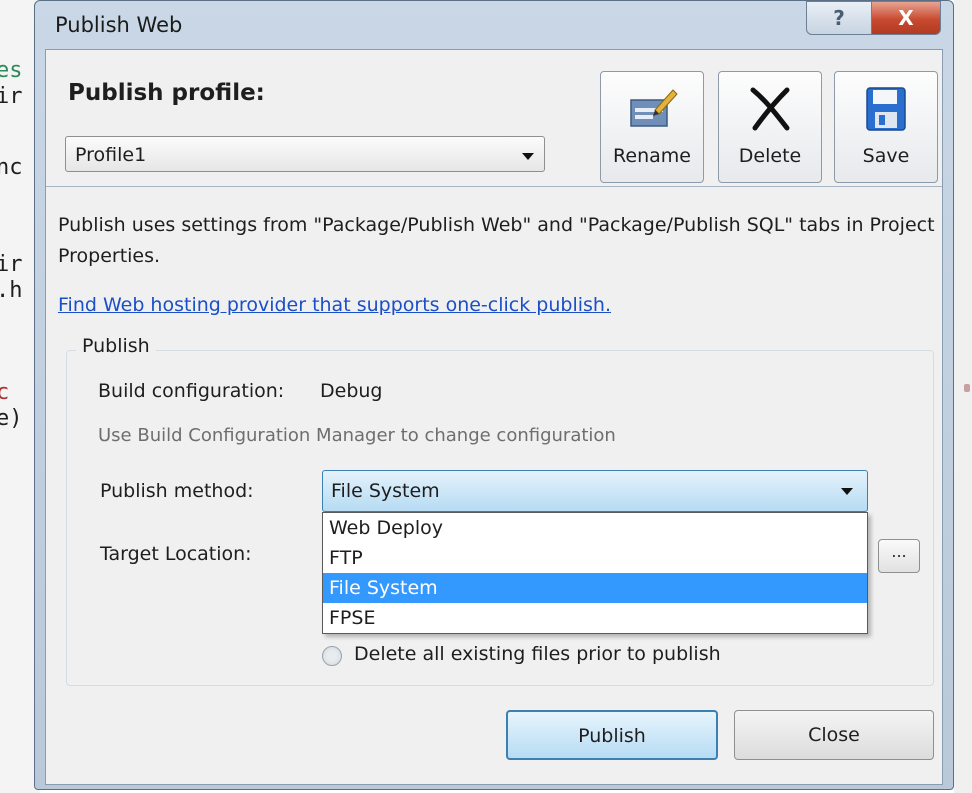 Image resolution: width=972 pixels, height=793 pixels. I want to click on target-location-label: Target Location:, so click(176, 554).